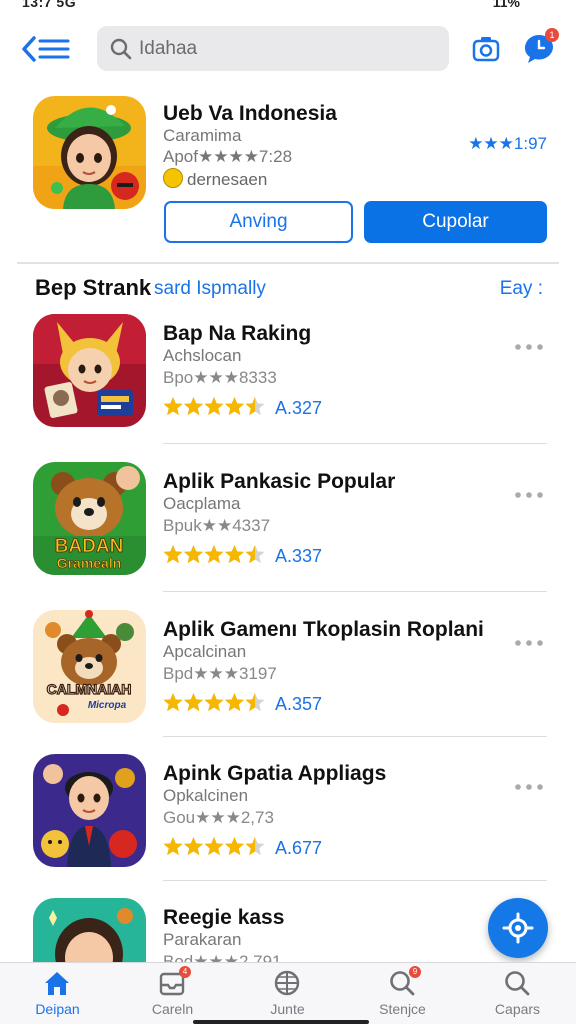  I want to click on app-meta: Bpuk★★4337, so click(217, 525).